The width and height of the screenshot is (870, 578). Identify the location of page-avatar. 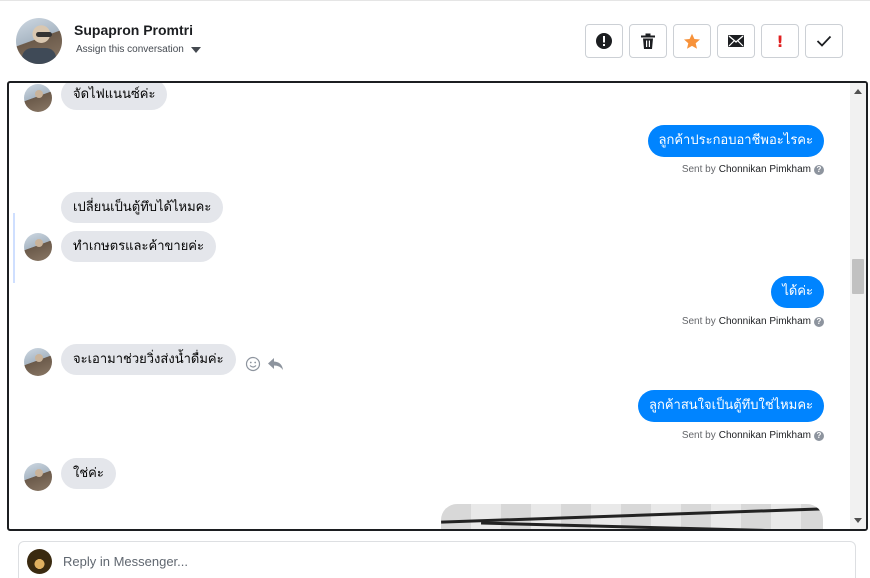
(39, 561).